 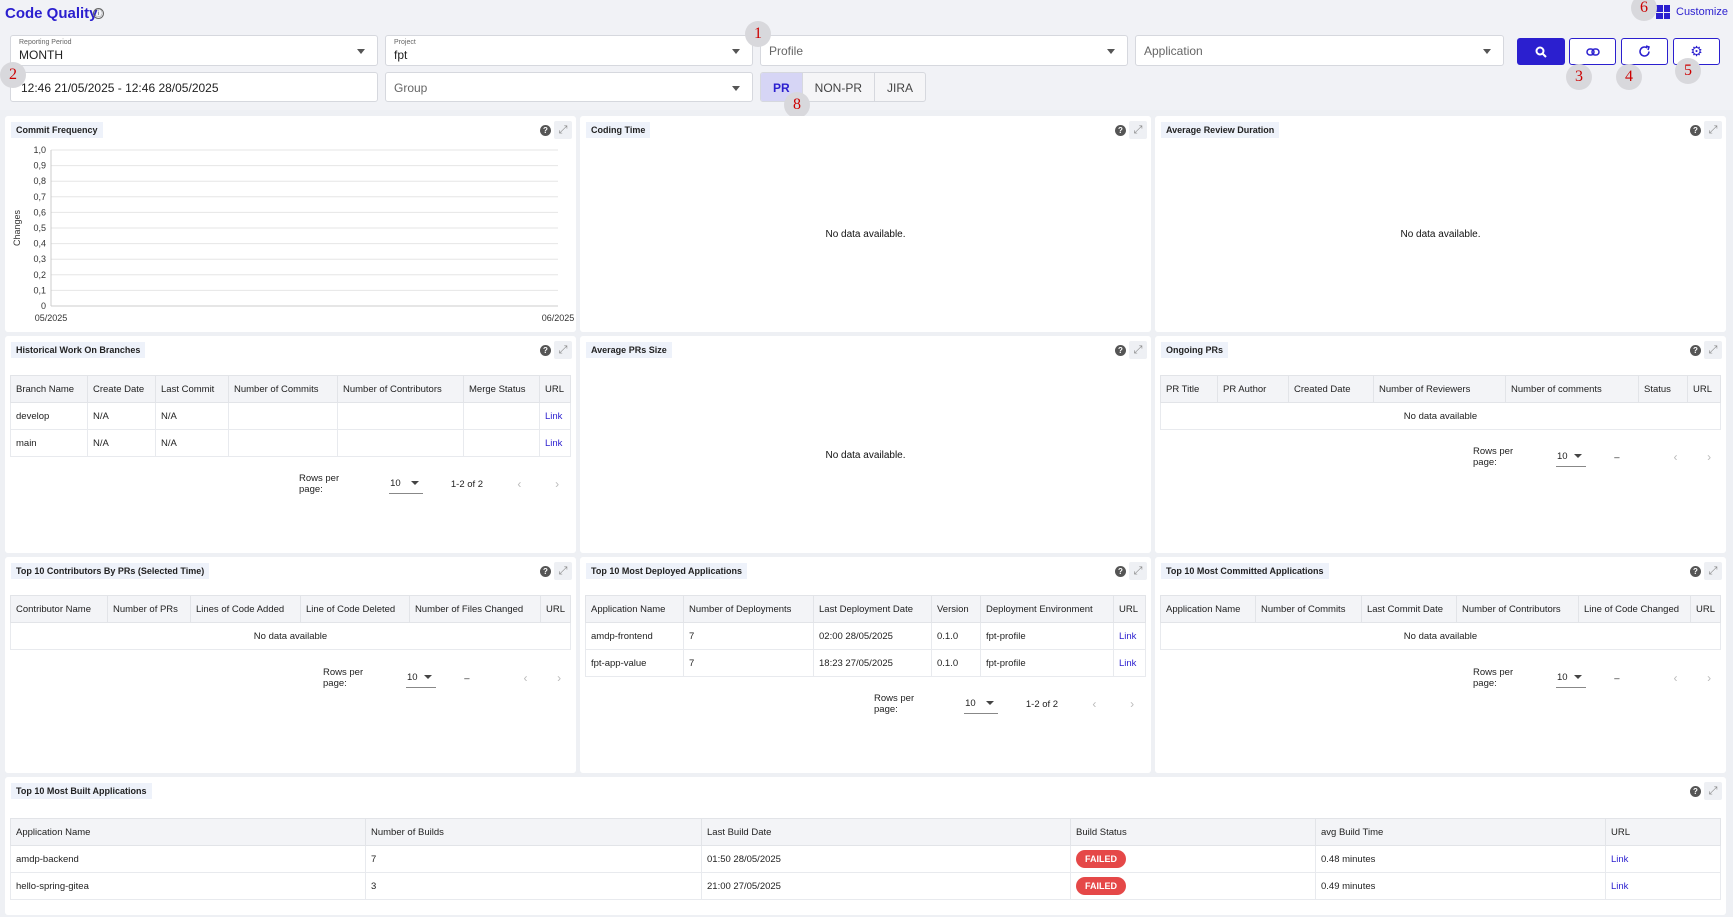 I want to click on y-tick-label: 0,9, so click(x=39, y=166).